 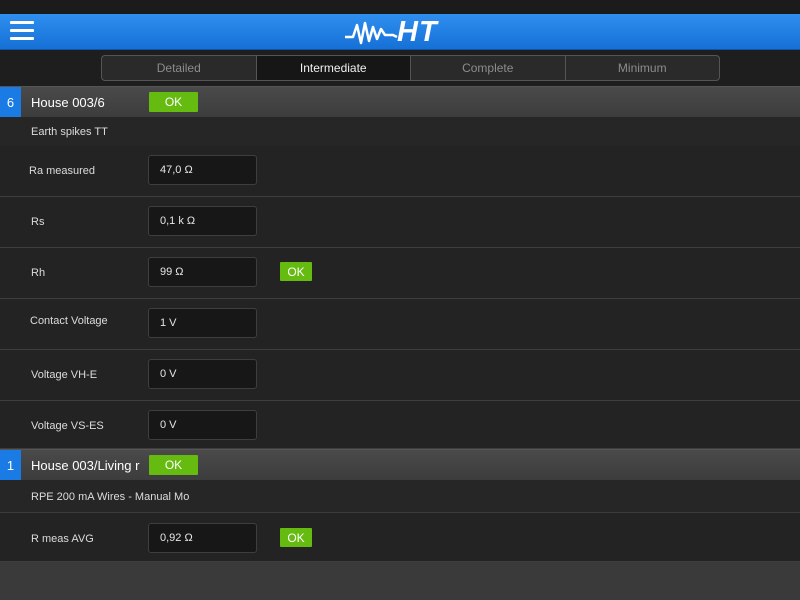 What do you see at coordinates (68, 102) in the screenshot?
I see `section-title: House 003/6` at bounding box center [68, 102].